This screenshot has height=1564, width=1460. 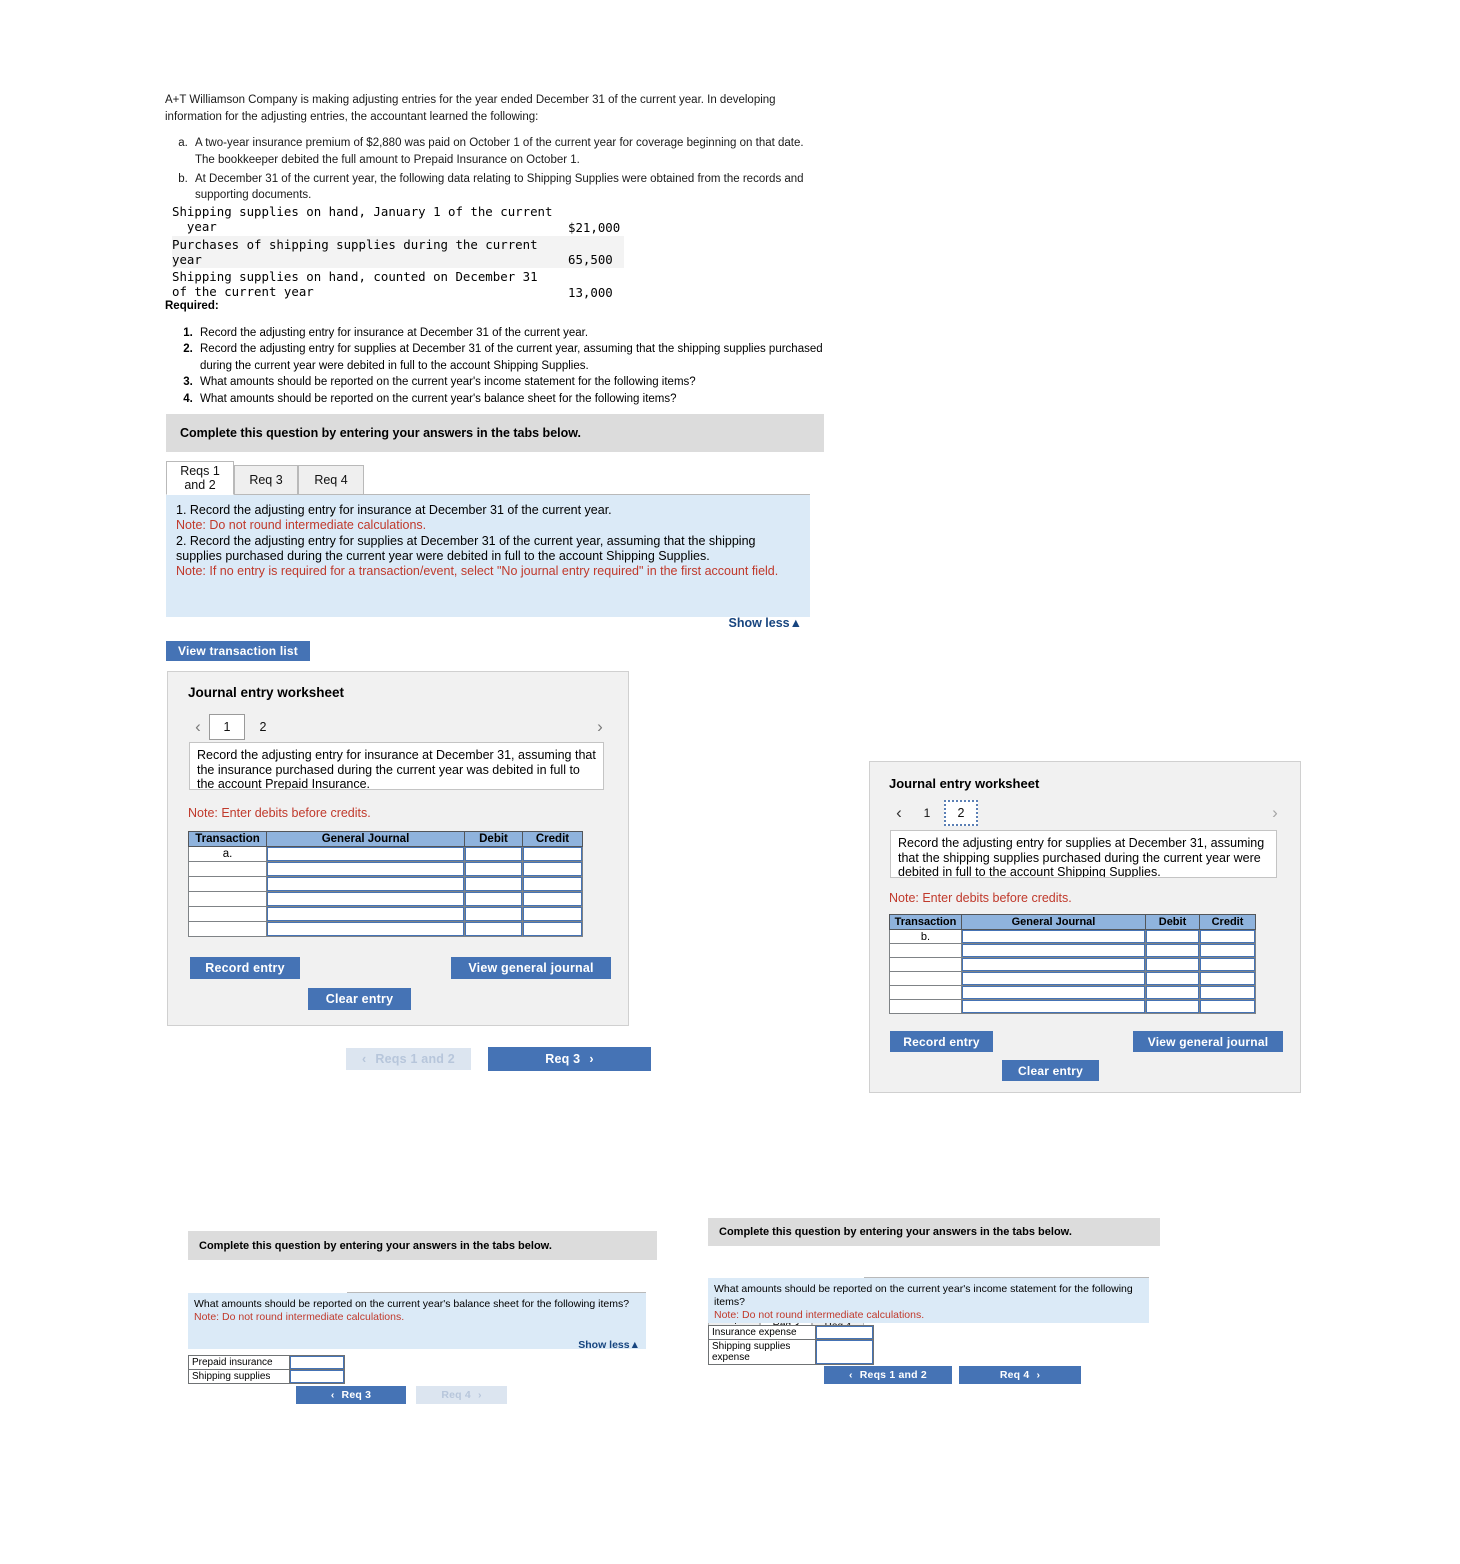 I want to click on shipping-supplies-expense-input, so click(x=844, y=1352).